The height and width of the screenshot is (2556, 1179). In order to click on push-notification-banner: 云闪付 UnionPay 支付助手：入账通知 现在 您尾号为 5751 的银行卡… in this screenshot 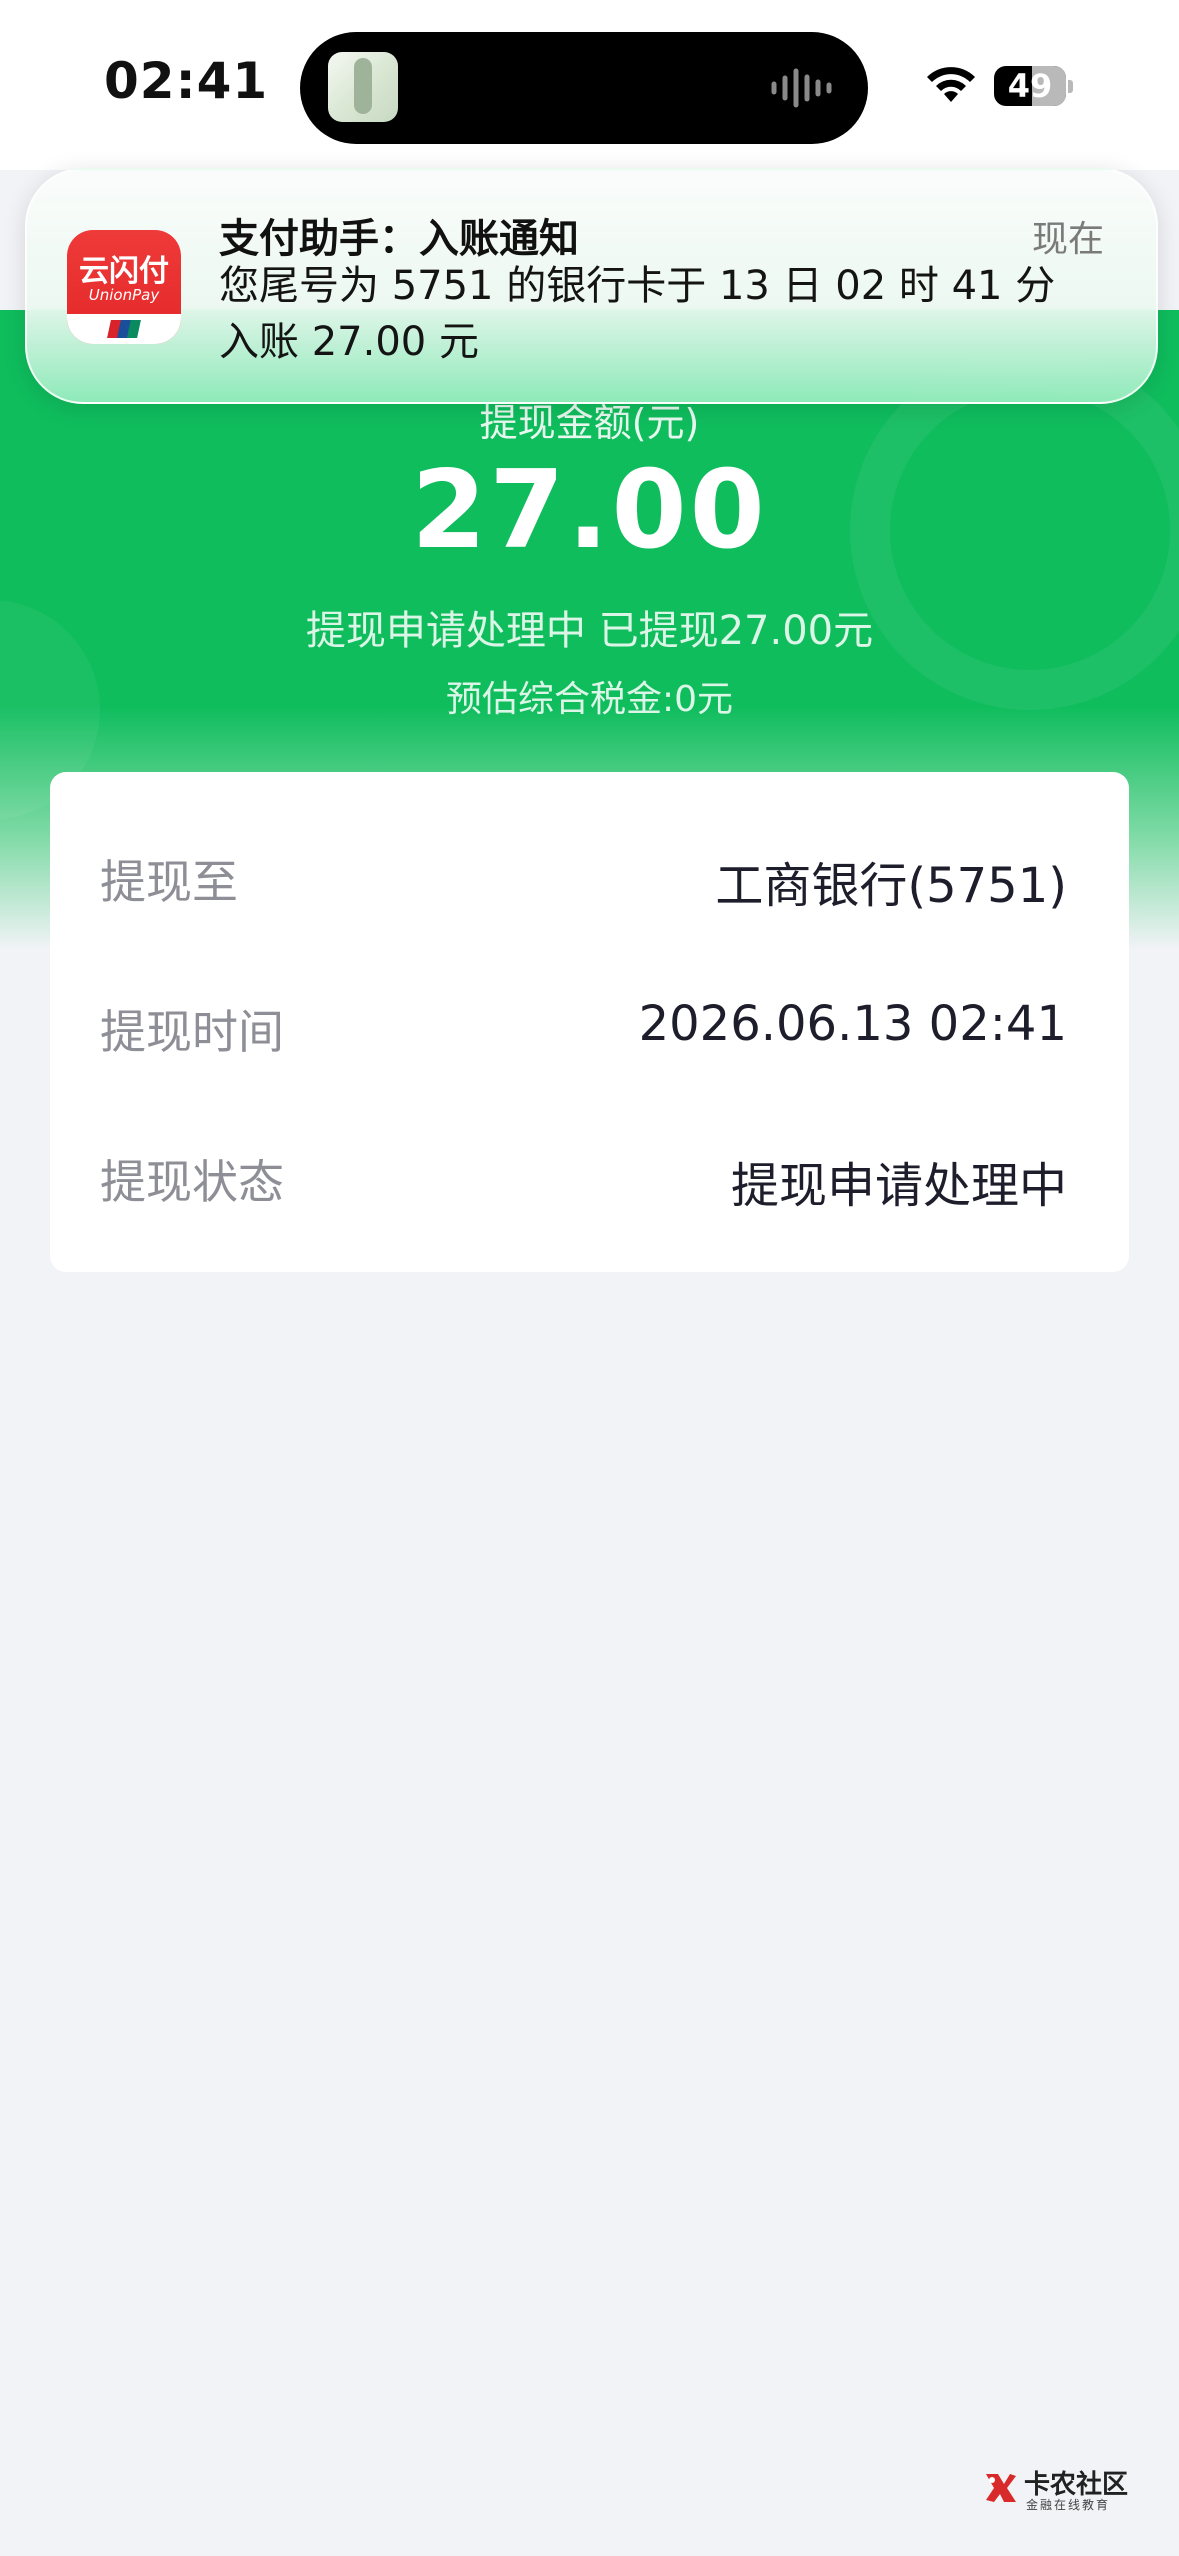, I will do `click(591, 286)`.